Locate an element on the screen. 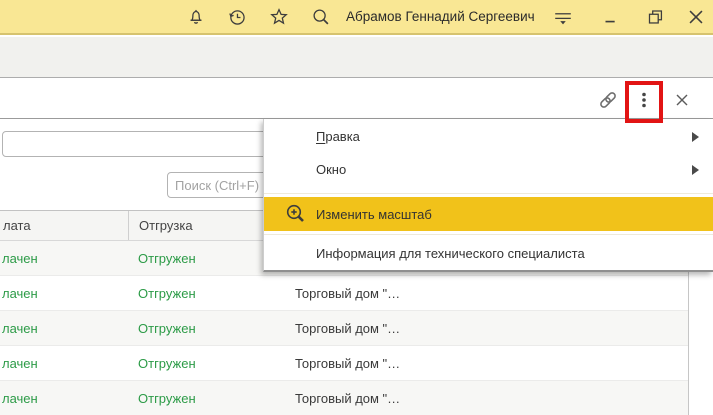 This screenshot has height=415, width=713. zoom-in-icon is located at coordinates (296, 214).